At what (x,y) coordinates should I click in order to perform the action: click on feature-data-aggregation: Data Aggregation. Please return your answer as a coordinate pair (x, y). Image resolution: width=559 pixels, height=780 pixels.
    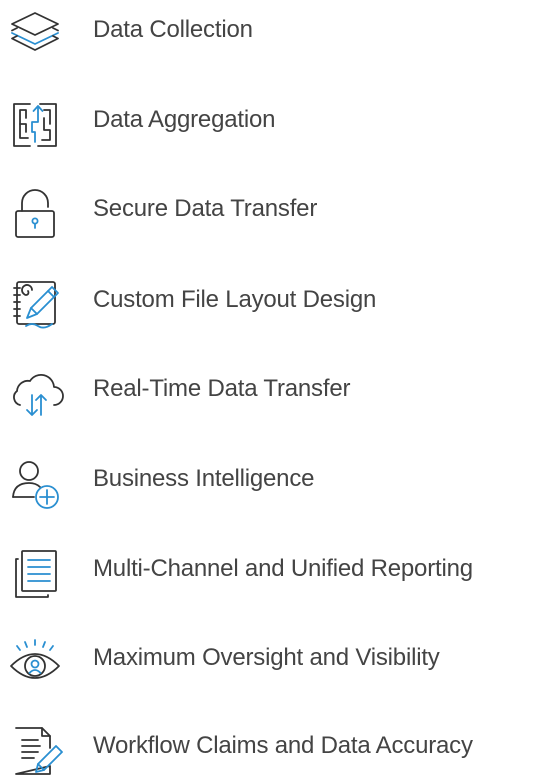
    Looking at the image, I should click on (279, 124).